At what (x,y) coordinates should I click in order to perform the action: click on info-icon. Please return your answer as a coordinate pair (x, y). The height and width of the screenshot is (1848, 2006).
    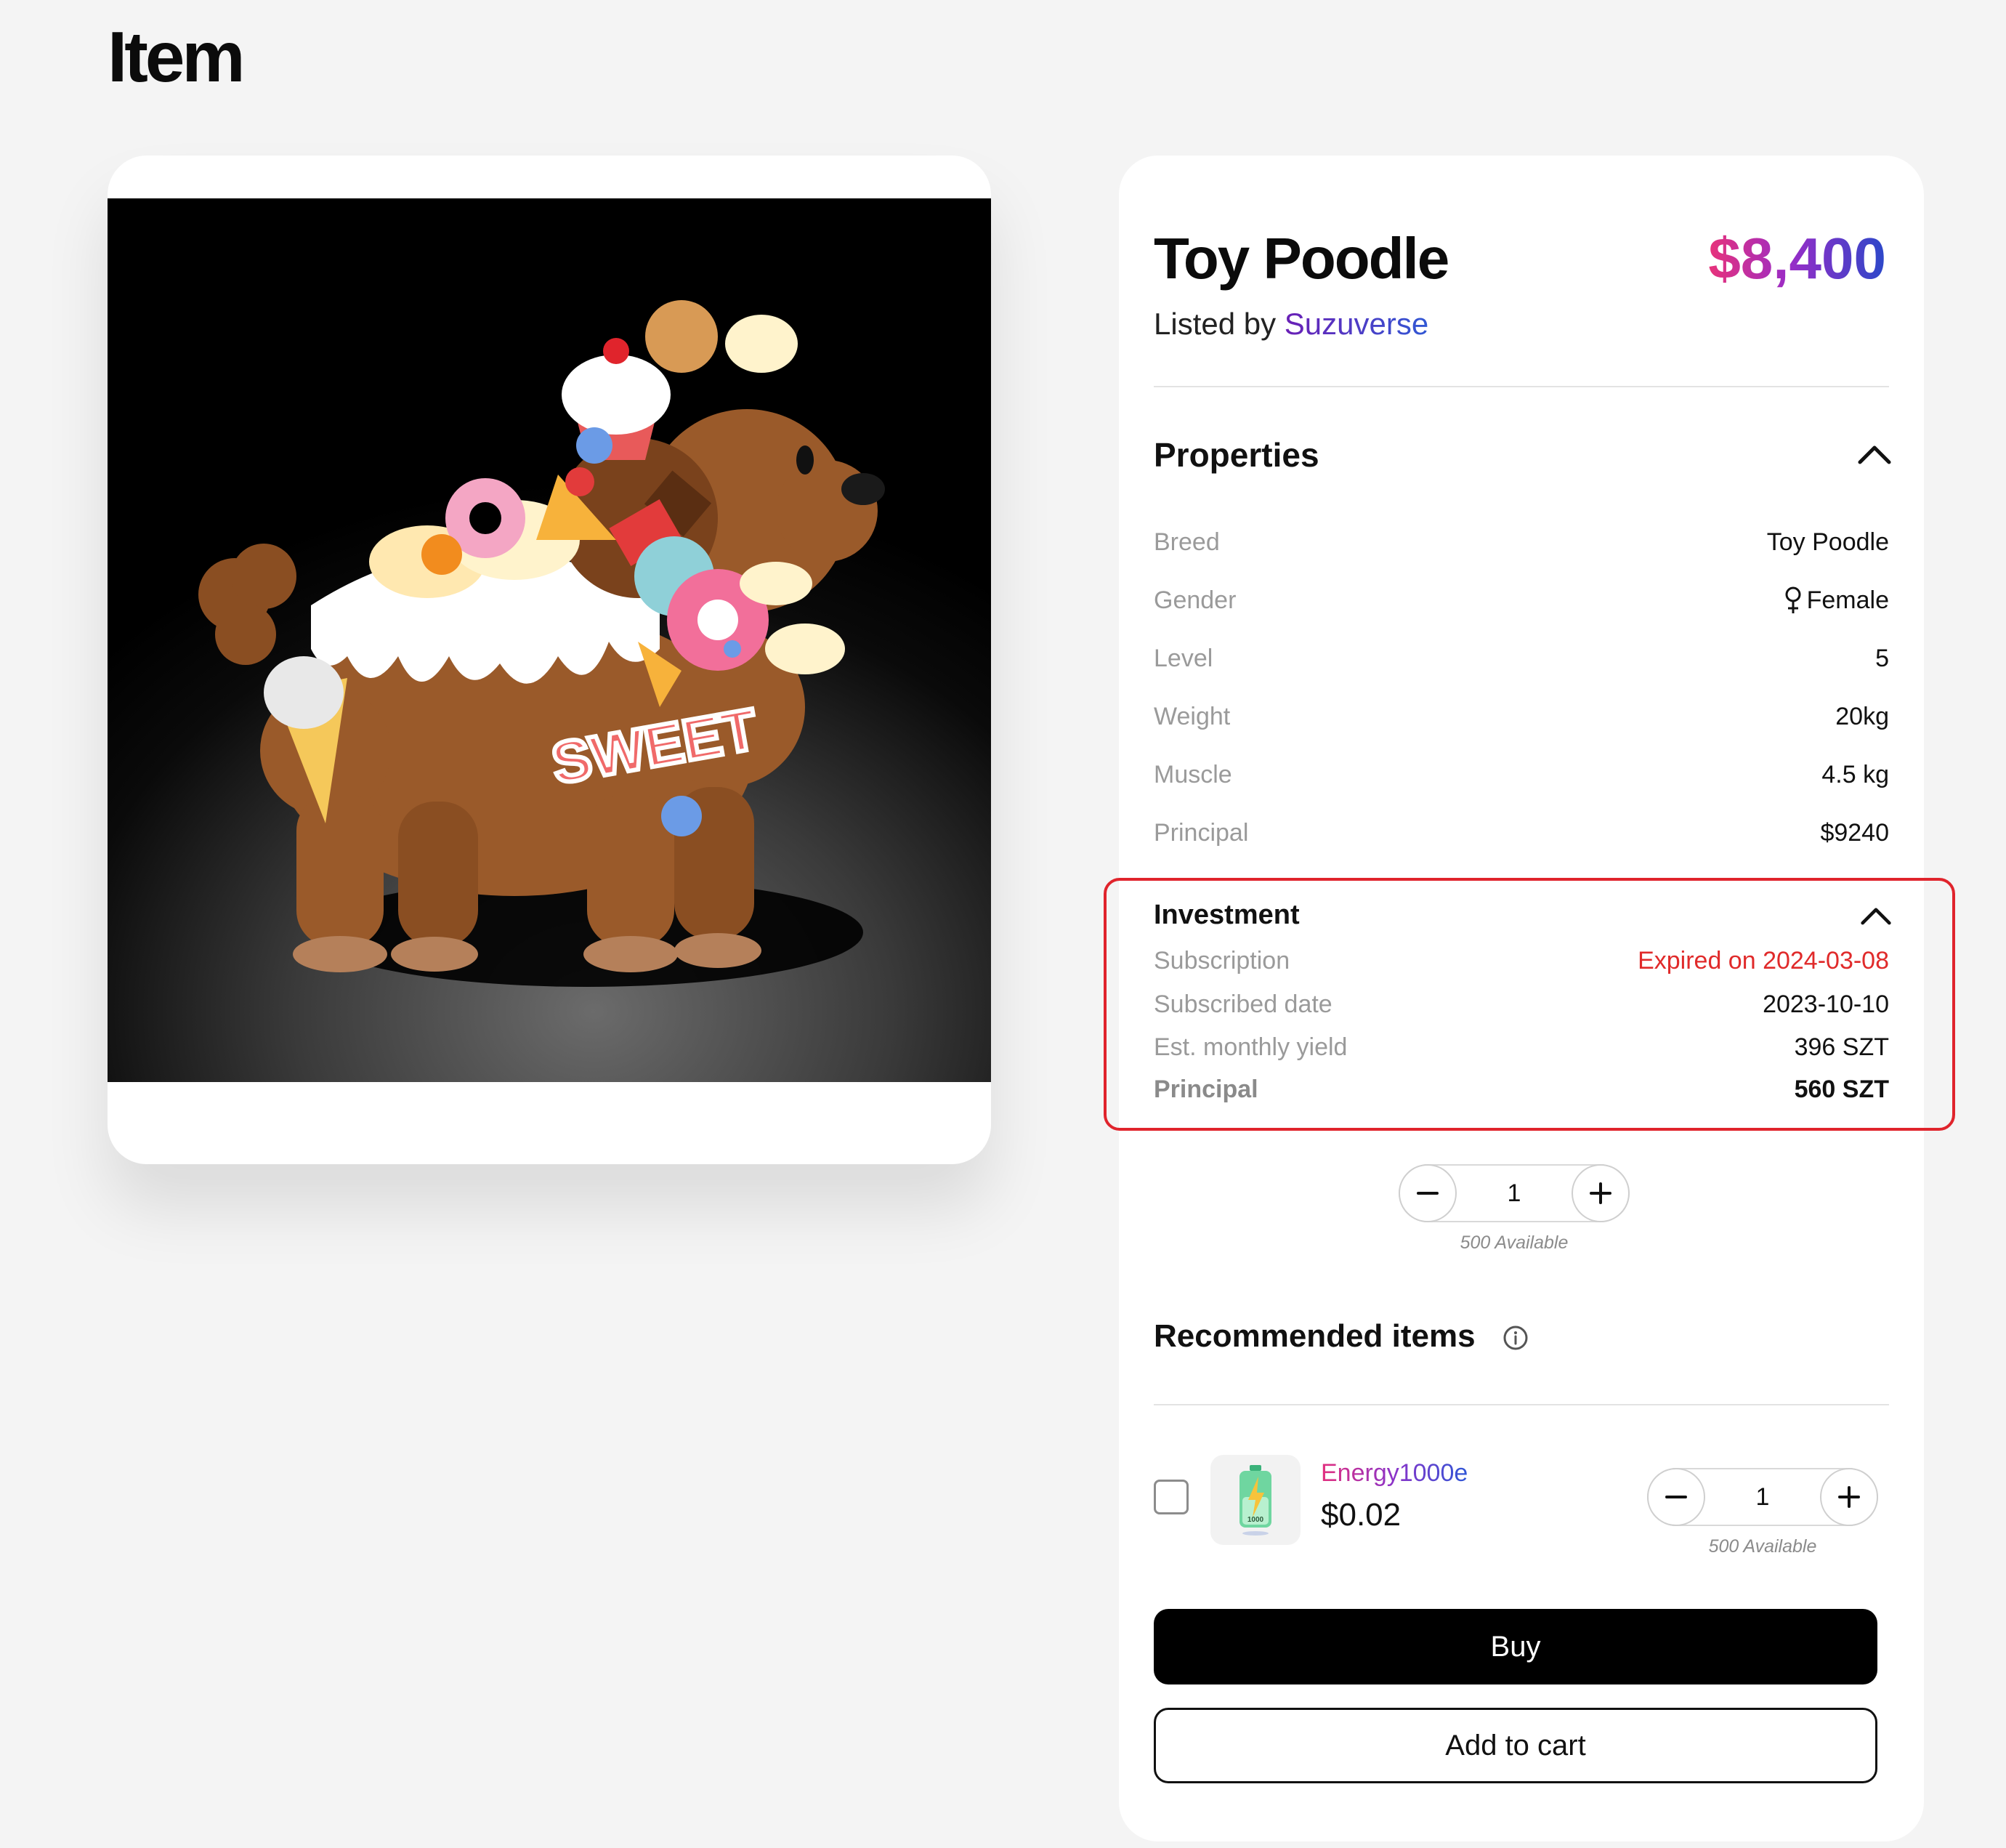
    Looking at the image, I should click on (1516, 1338).